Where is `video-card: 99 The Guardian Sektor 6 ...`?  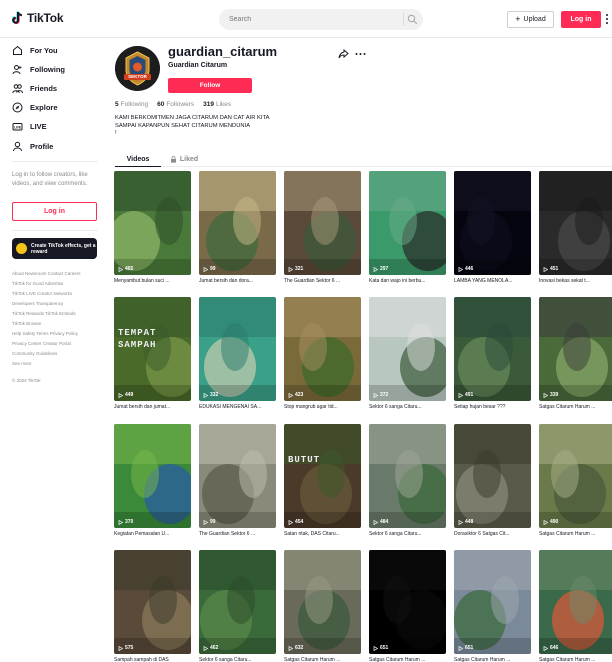
video-card: 99 The Guardian Sektor 6 ... is located at coordinates (237, 480).